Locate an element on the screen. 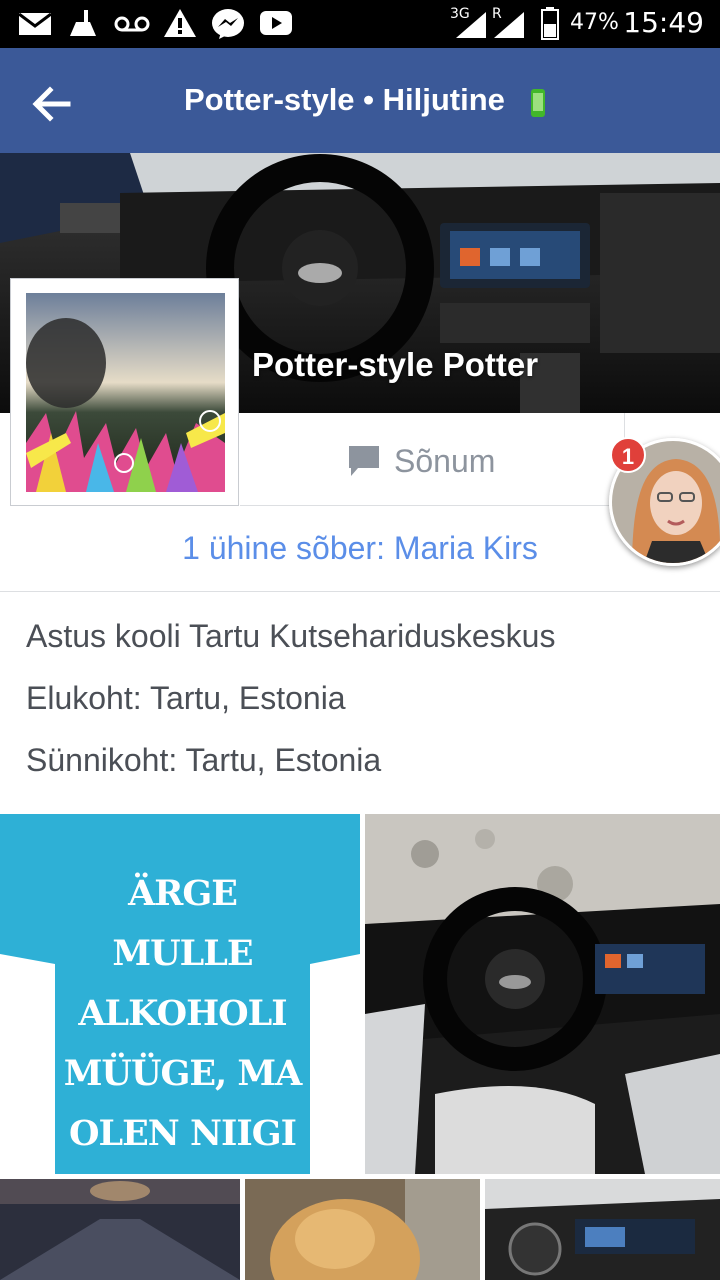 The image size is (720, 1280). message-bubble-icon is located at coordinates (364, 461).